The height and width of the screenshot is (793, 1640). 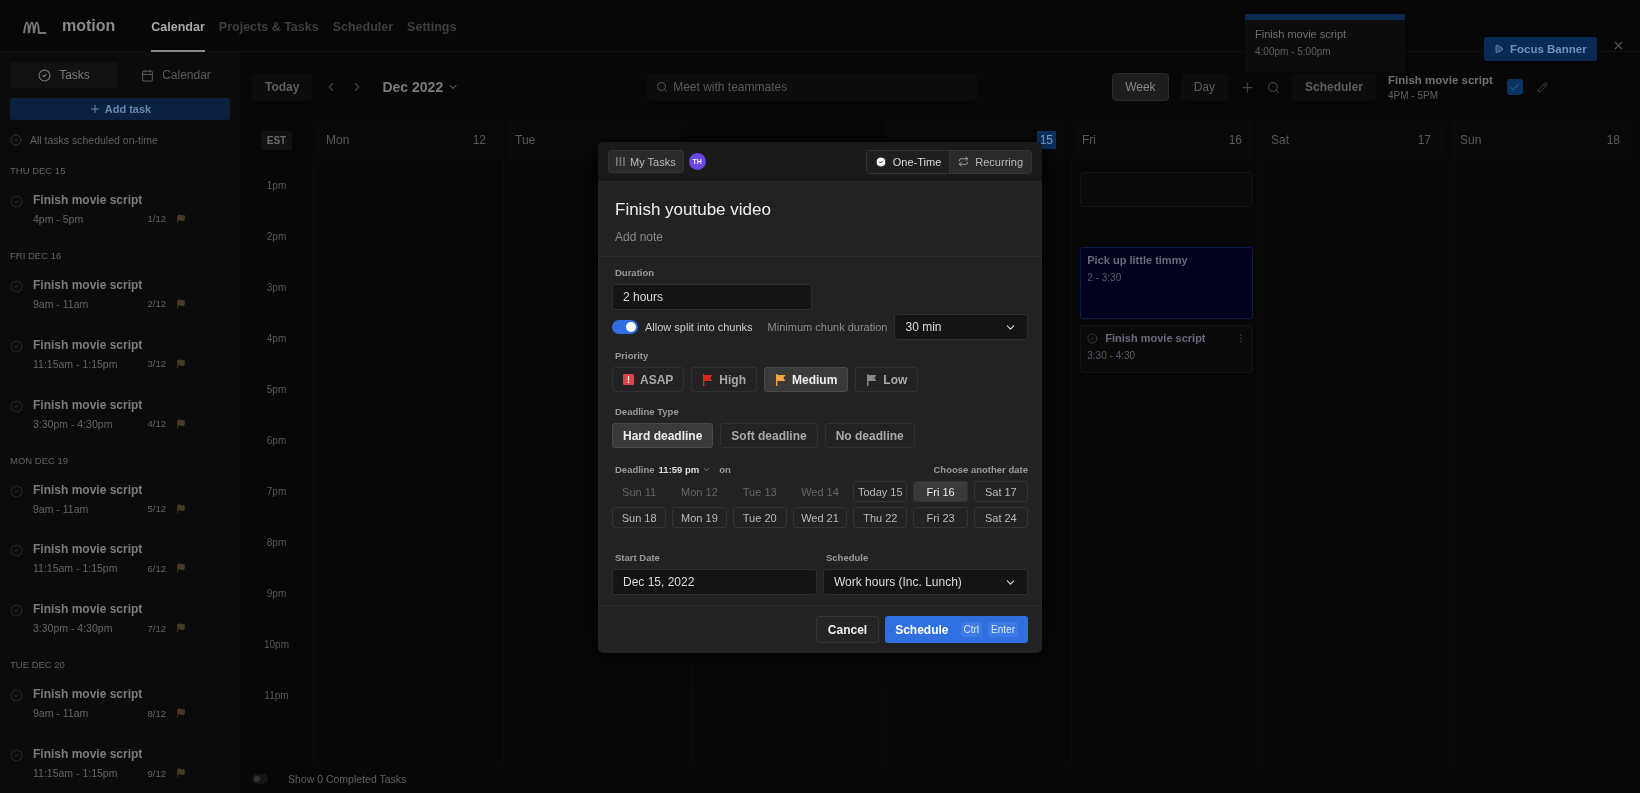 I want to click on calendar-task: Finish movie script 3:30 - 4:30, so click(x=1166, y=349).